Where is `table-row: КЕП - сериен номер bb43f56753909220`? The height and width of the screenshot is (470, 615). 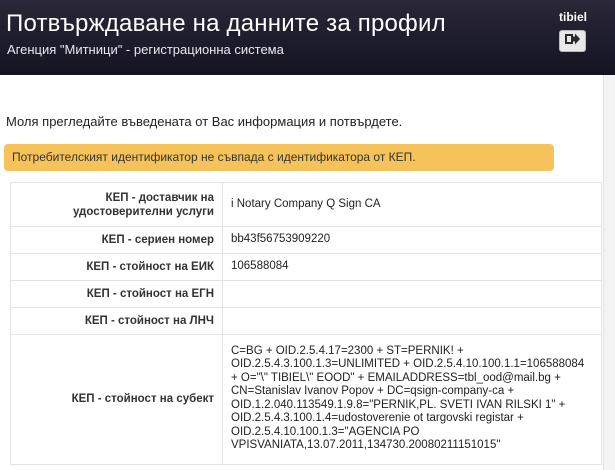
table-row: КЕП - сериен номер bb43f56753909220 is located at coordinates (306, 240).